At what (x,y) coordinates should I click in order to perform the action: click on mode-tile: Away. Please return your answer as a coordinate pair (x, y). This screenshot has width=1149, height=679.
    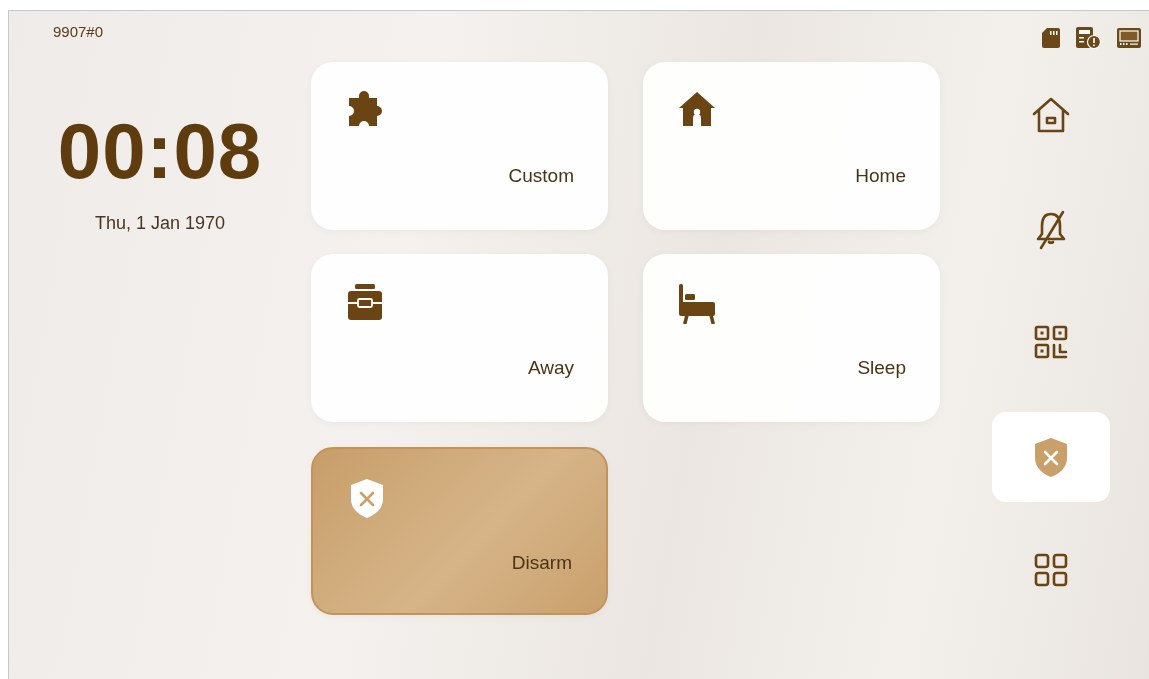
    Looking at the image, I should click on (459, 338).